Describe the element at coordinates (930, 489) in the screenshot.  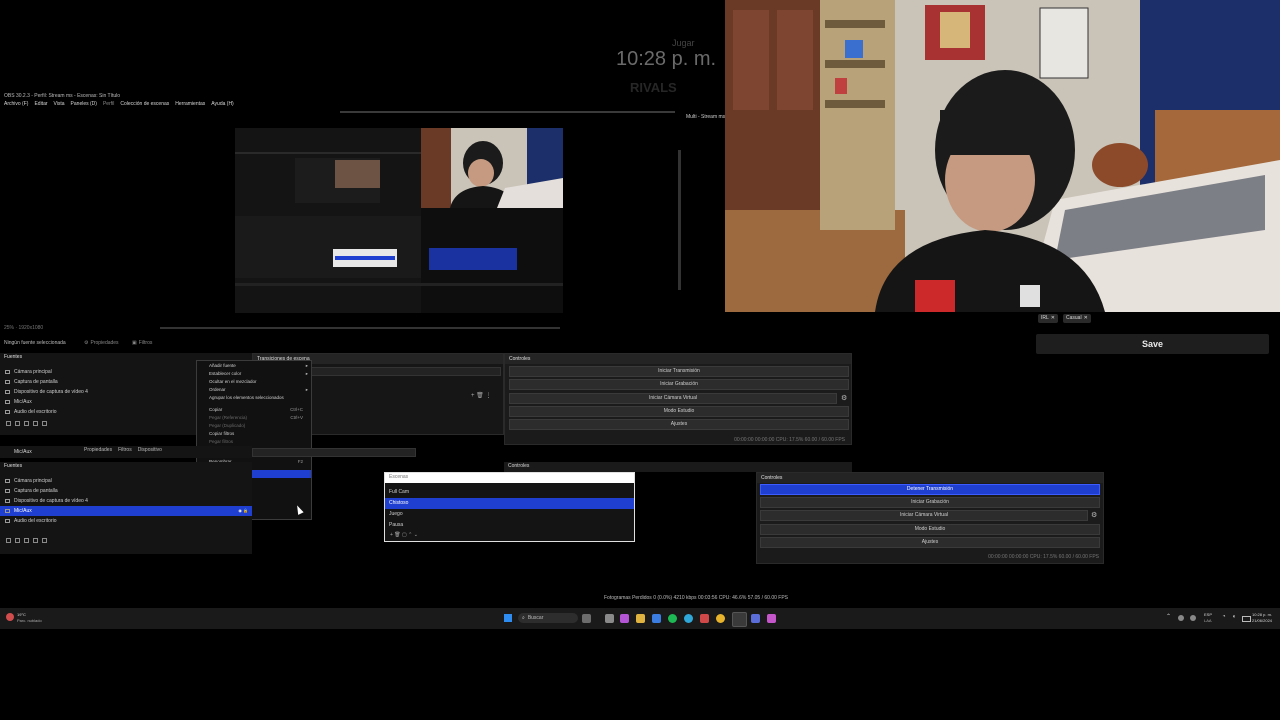
I see `stop-streaming-button: Detener Transmisión` at that location.